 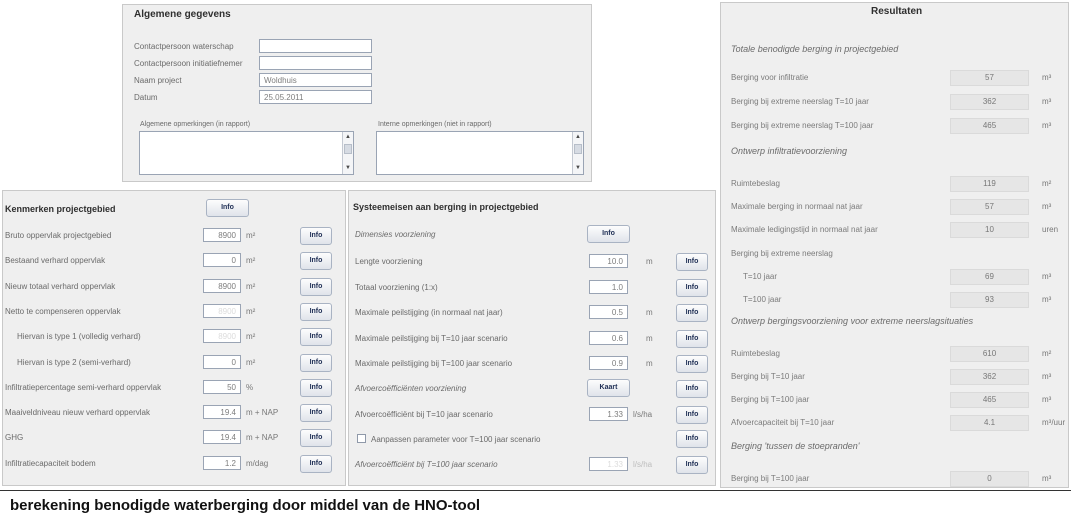 I want to click on remarks-report-scrollbar: ▲ ▼, so click(x=347, y=153).